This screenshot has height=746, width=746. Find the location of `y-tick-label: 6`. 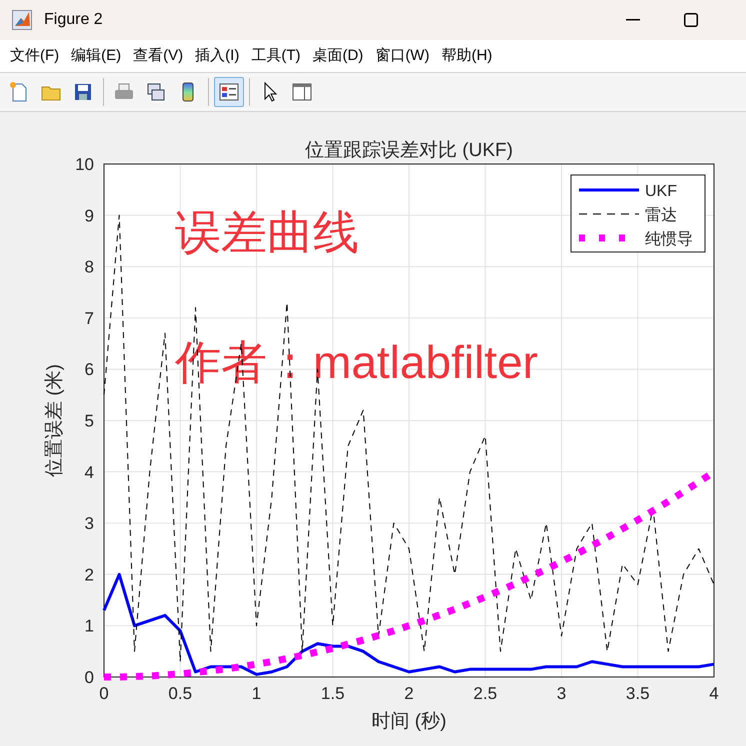

y-tick-label: 6 is located at coordinates (89, 370).